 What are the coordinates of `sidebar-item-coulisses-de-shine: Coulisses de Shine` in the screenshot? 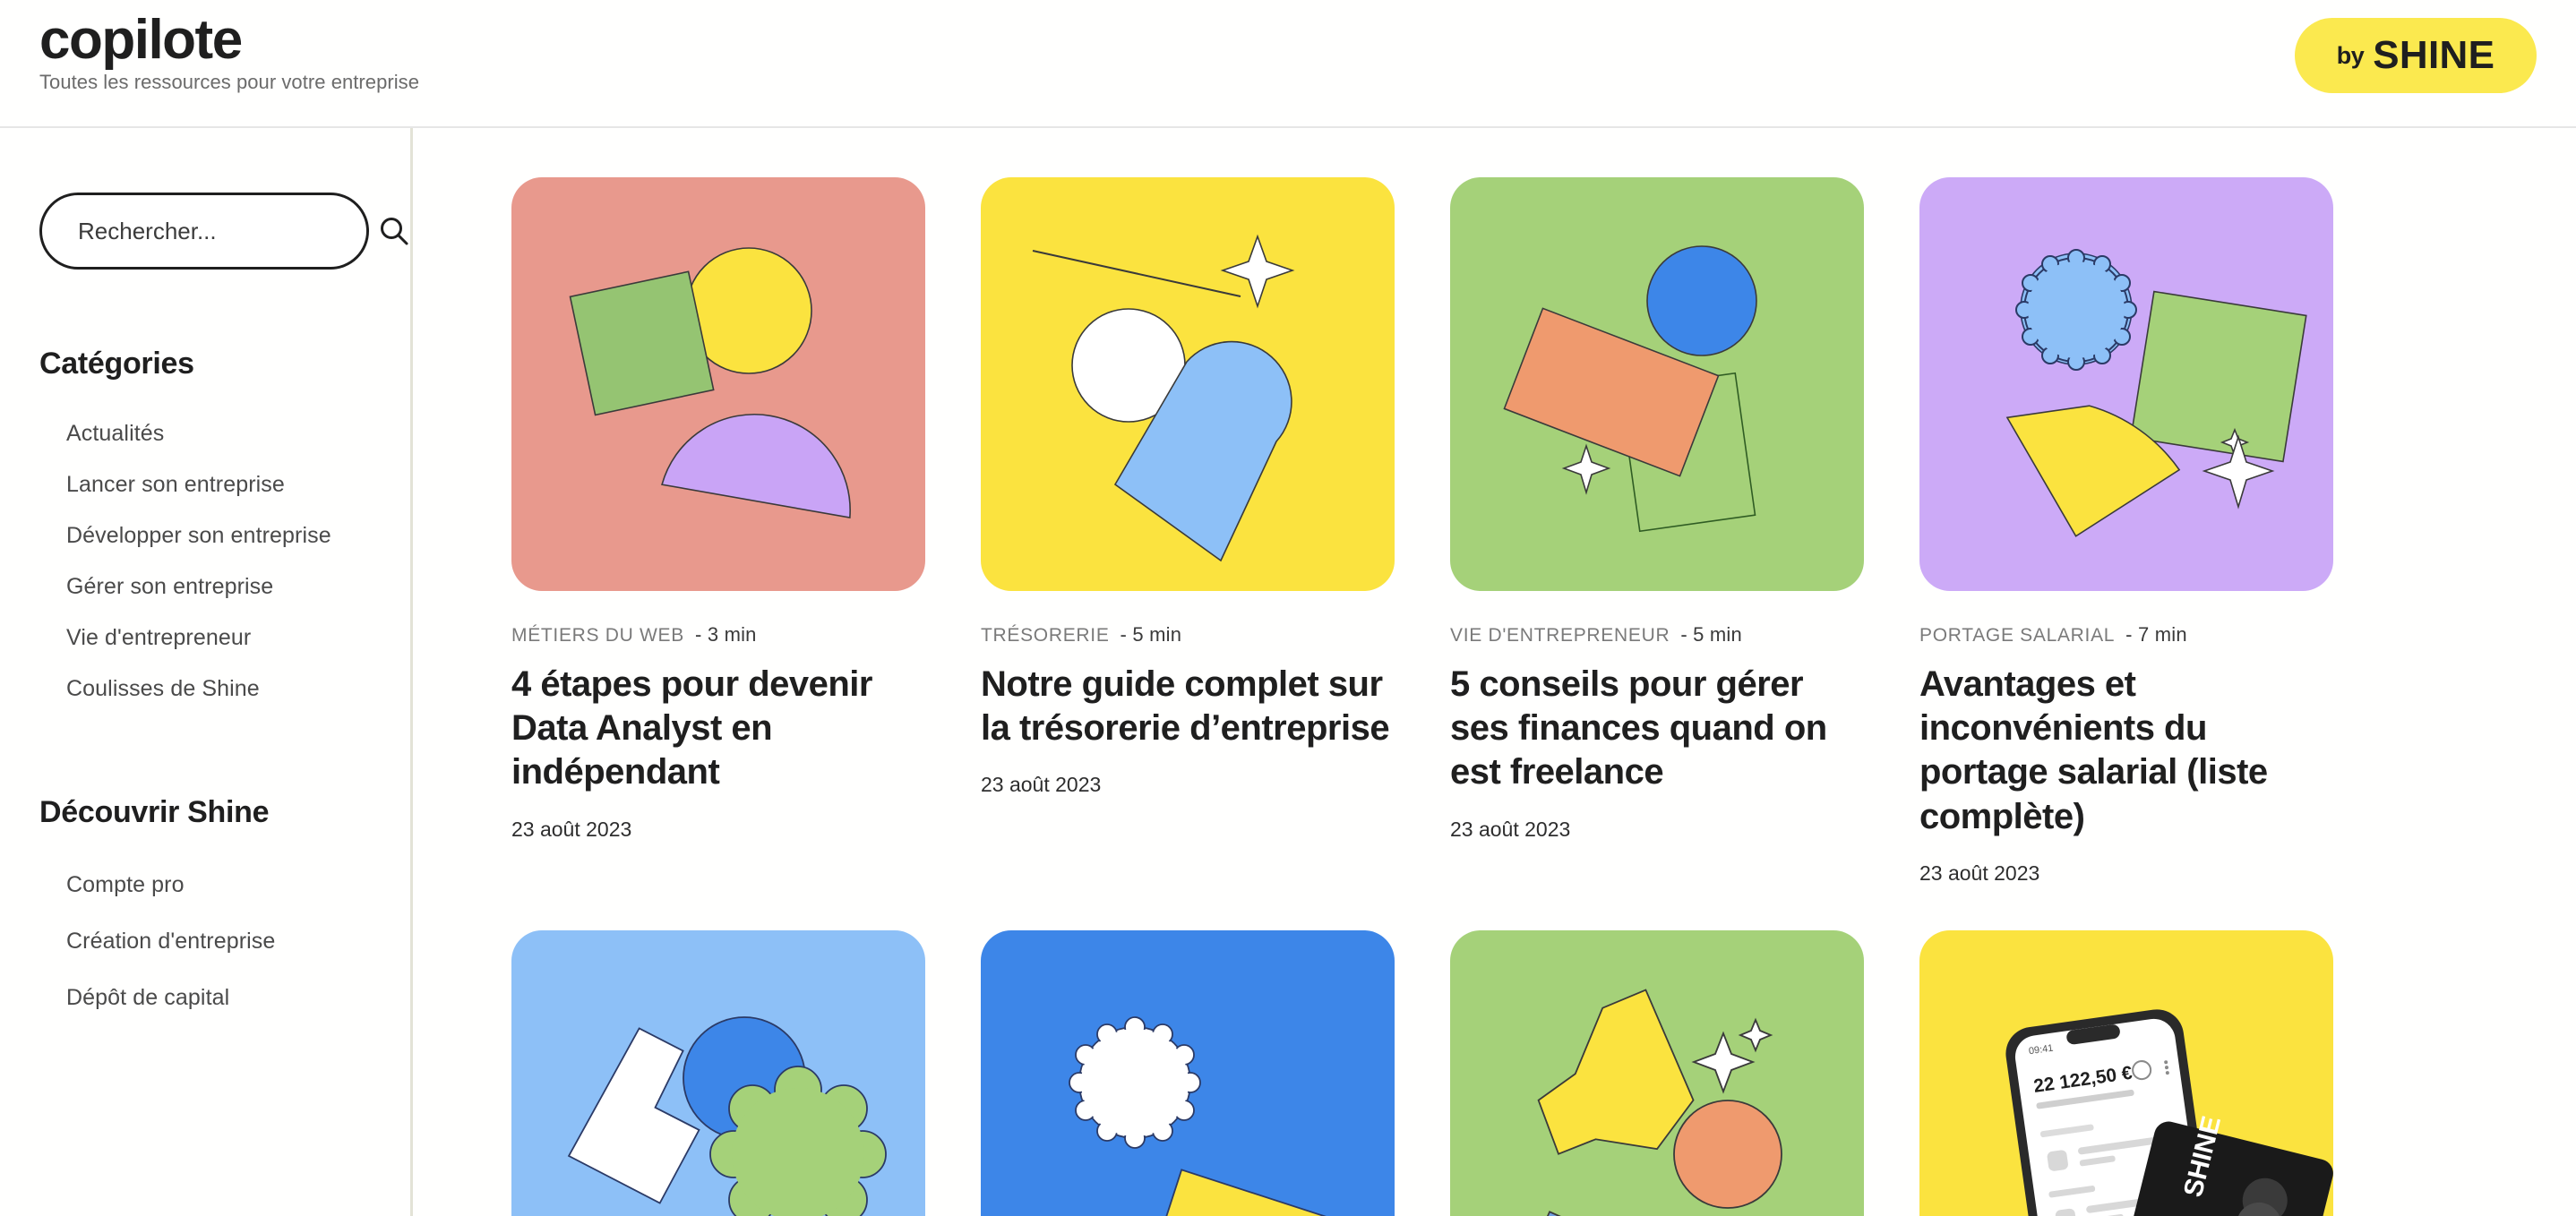 It's located at (205, 689).